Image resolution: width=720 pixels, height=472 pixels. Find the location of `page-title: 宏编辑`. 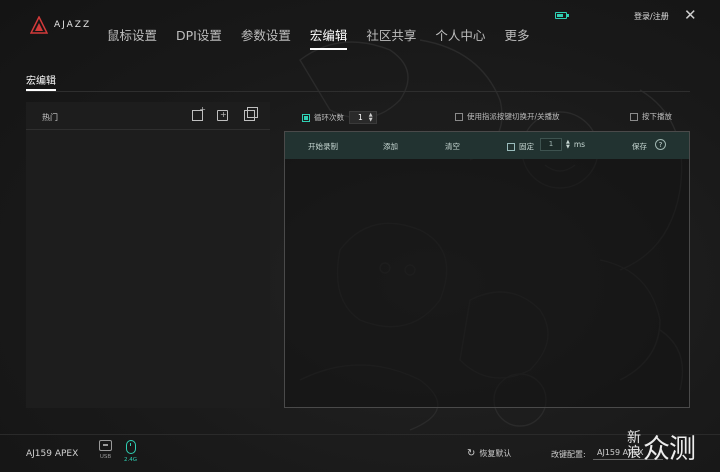

page-title: 宏编辑 is located at coordinates (41, 79).